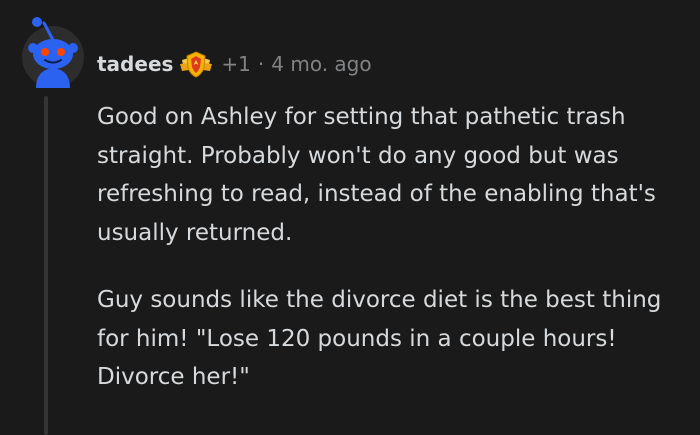 Image resolution: width=700 pixels, height=435 pixels. What do you see at coordinates (196, 64) in the screenshot?
I see `award-badge-icon` at bounding box center [196, 64].